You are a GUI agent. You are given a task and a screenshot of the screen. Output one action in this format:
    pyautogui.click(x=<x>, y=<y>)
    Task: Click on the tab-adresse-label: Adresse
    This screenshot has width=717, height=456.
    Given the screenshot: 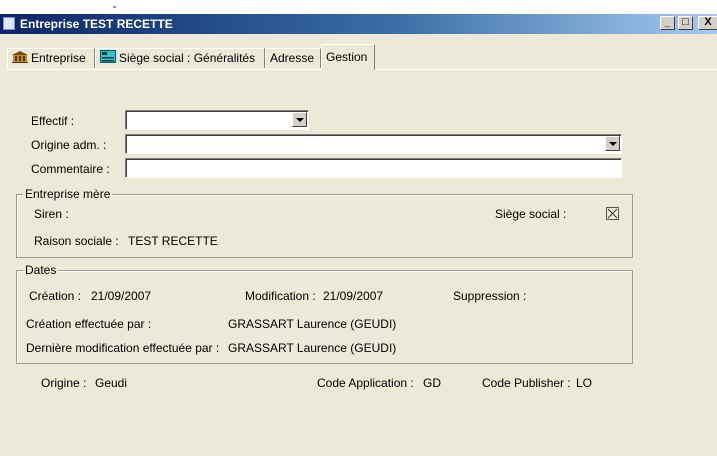 What is the action you would take?
    pyautogui.click(x=292, y=58)
    